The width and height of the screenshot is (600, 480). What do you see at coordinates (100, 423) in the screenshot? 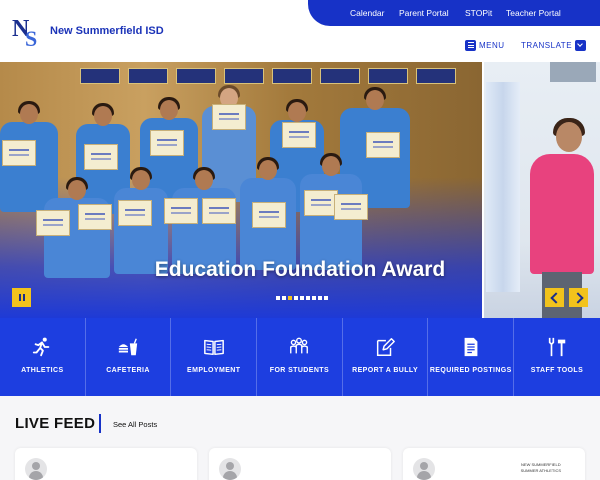
I see `divider` at bounding box center [100, 423].